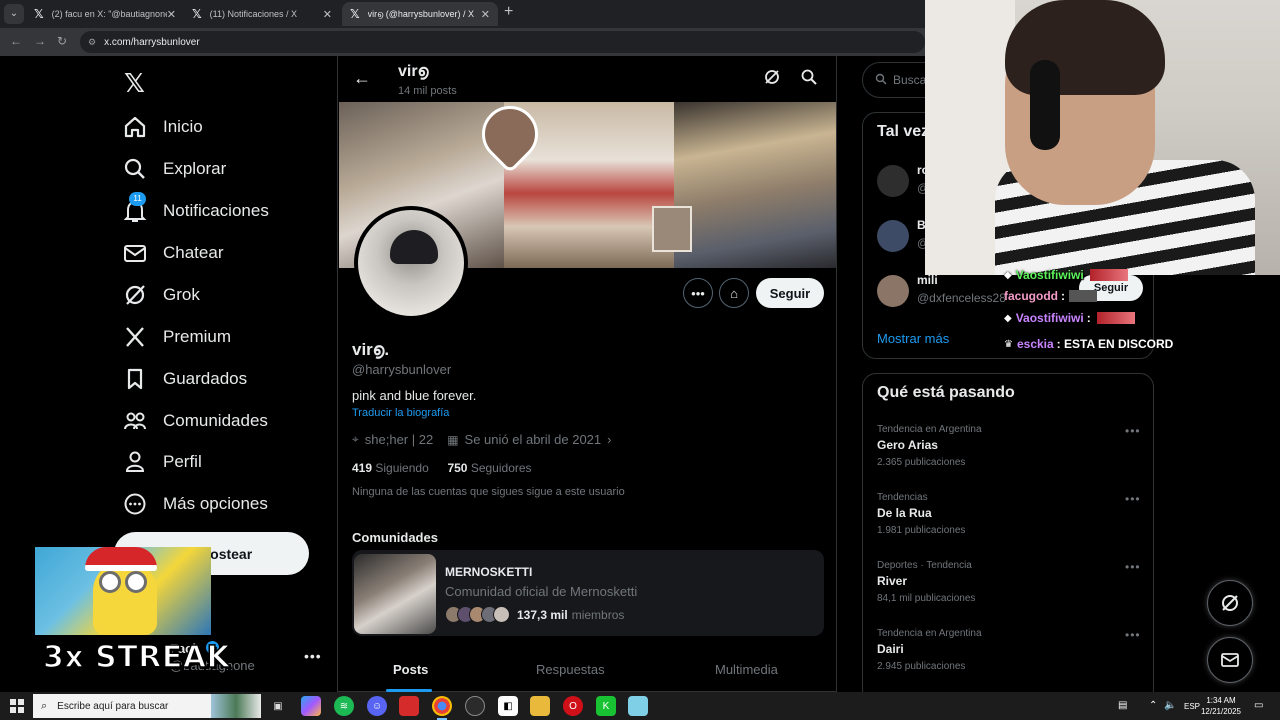 The height and width of the screenshot is (720, 1280). What do you see at coordinates (772, 79) in the screenshot?
I see `grok-icon` at bounding box center [772, 79].